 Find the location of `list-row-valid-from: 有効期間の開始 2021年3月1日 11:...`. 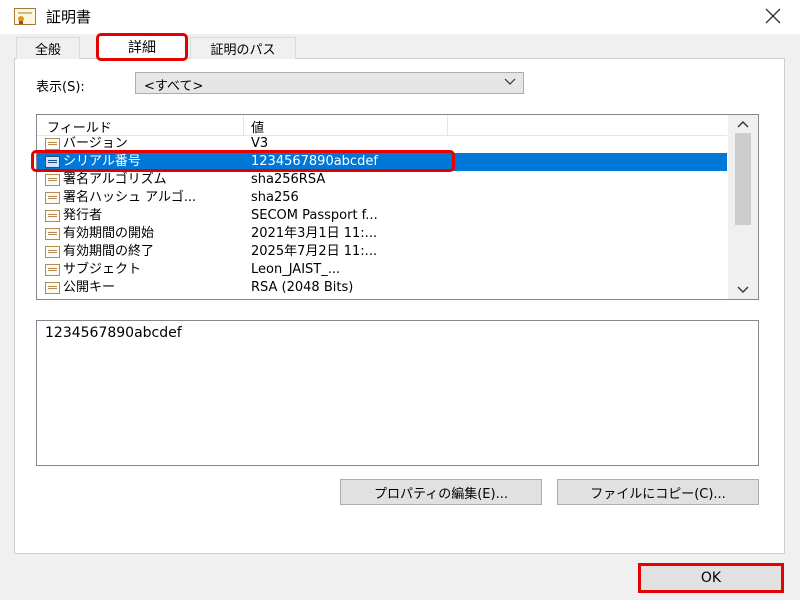

list-row-valid-from: 有効期間の開始 2021年3月1日 11:... is located at coordinates (382, 234).